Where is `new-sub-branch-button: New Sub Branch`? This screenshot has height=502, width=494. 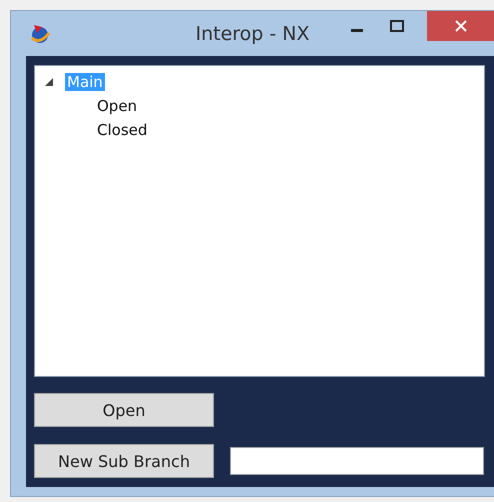 new-sub-branch-button: New Sub Branch is located at coordinates (124, 461).